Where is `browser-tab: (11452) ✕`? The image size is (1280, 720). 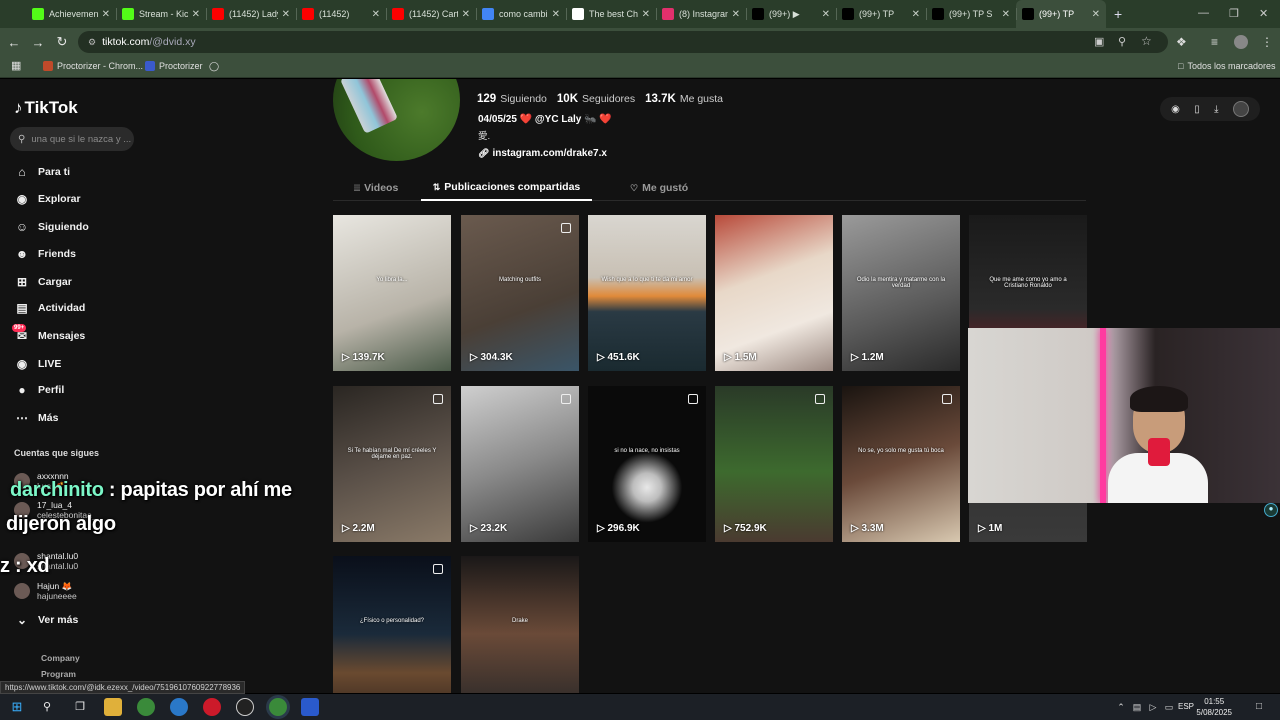 browser-tab: (11452) ✕ is located at coordinates (341, 14).